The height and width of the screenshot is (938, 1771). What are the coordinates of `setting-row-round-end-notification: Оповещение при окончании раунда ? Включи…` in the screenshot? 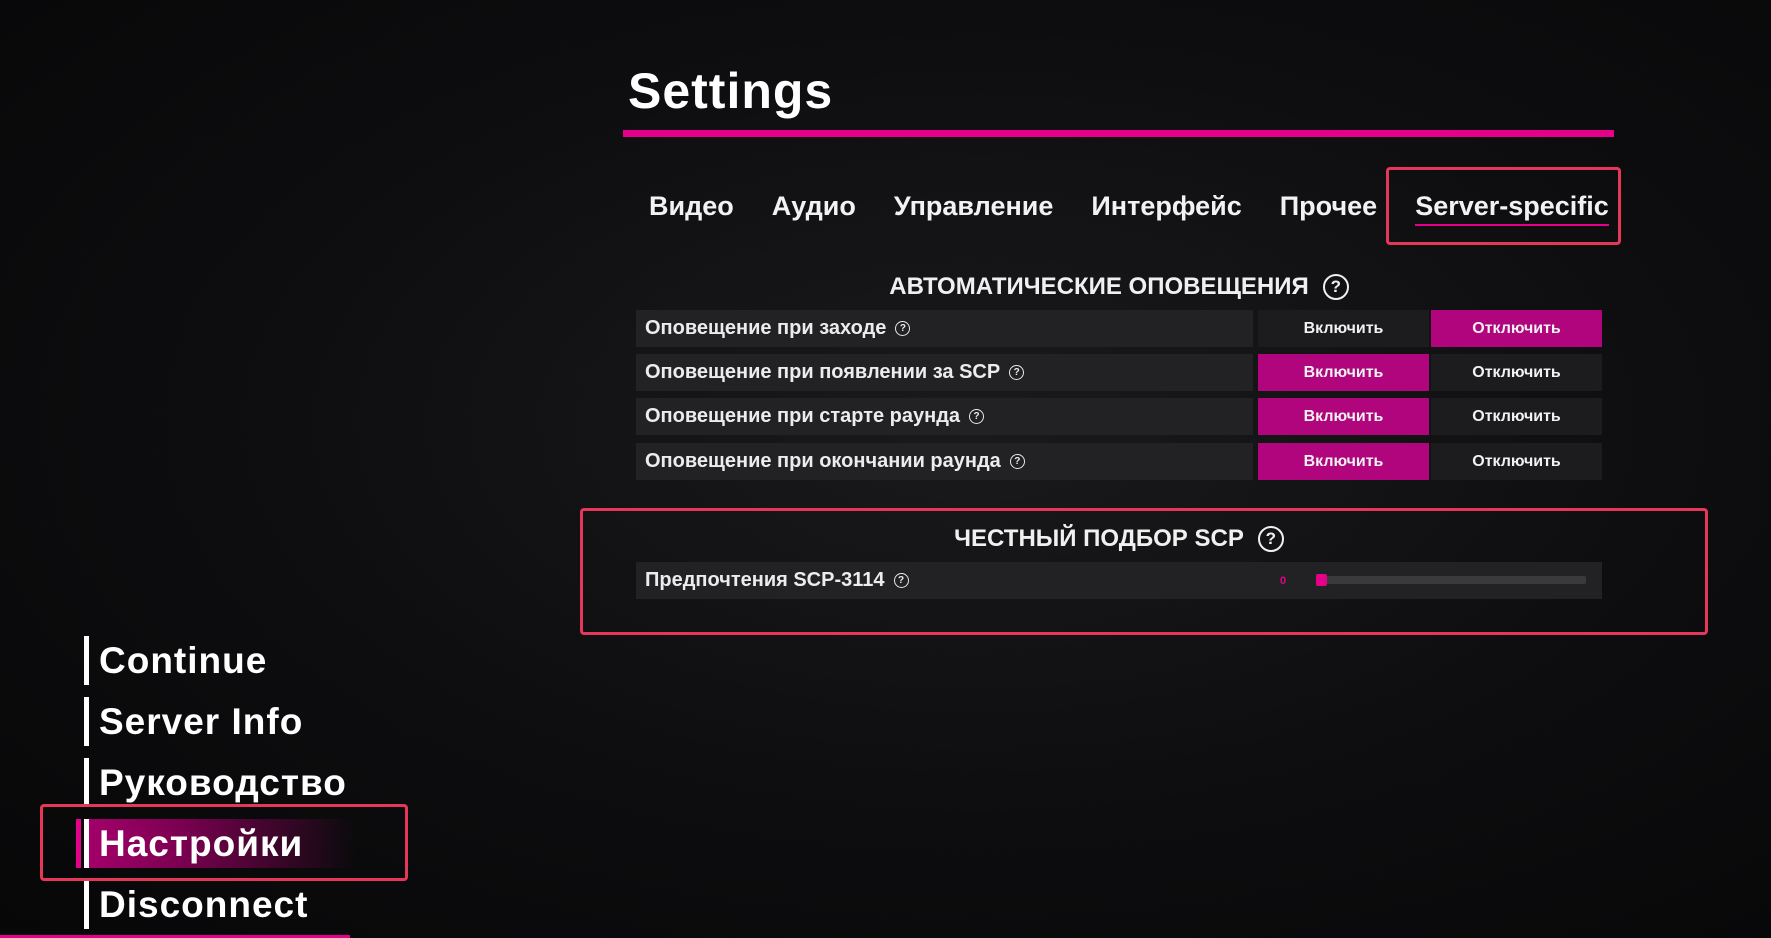 It's located at (1119, 461).